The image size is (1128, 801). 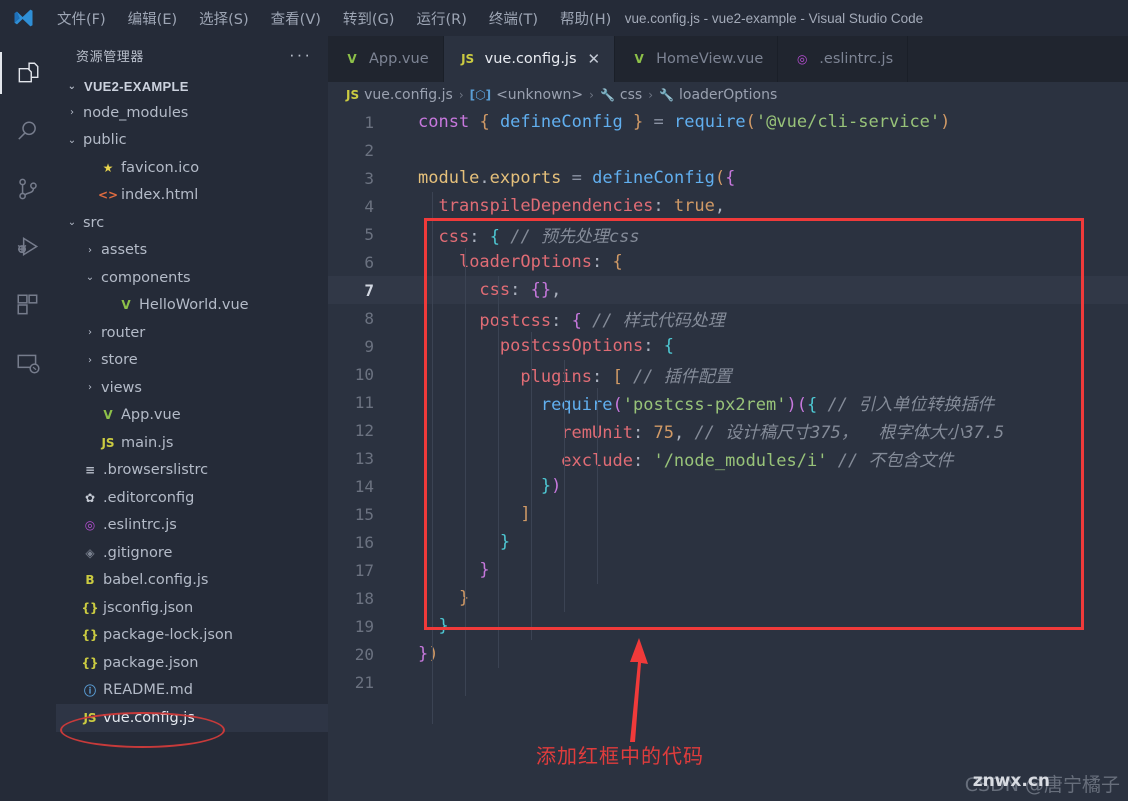 What do you see at coordinates (728, 206) in the screenshot?
I see `code-line: 4 transpileDependencies: true,` at bounding box center [728, 206].